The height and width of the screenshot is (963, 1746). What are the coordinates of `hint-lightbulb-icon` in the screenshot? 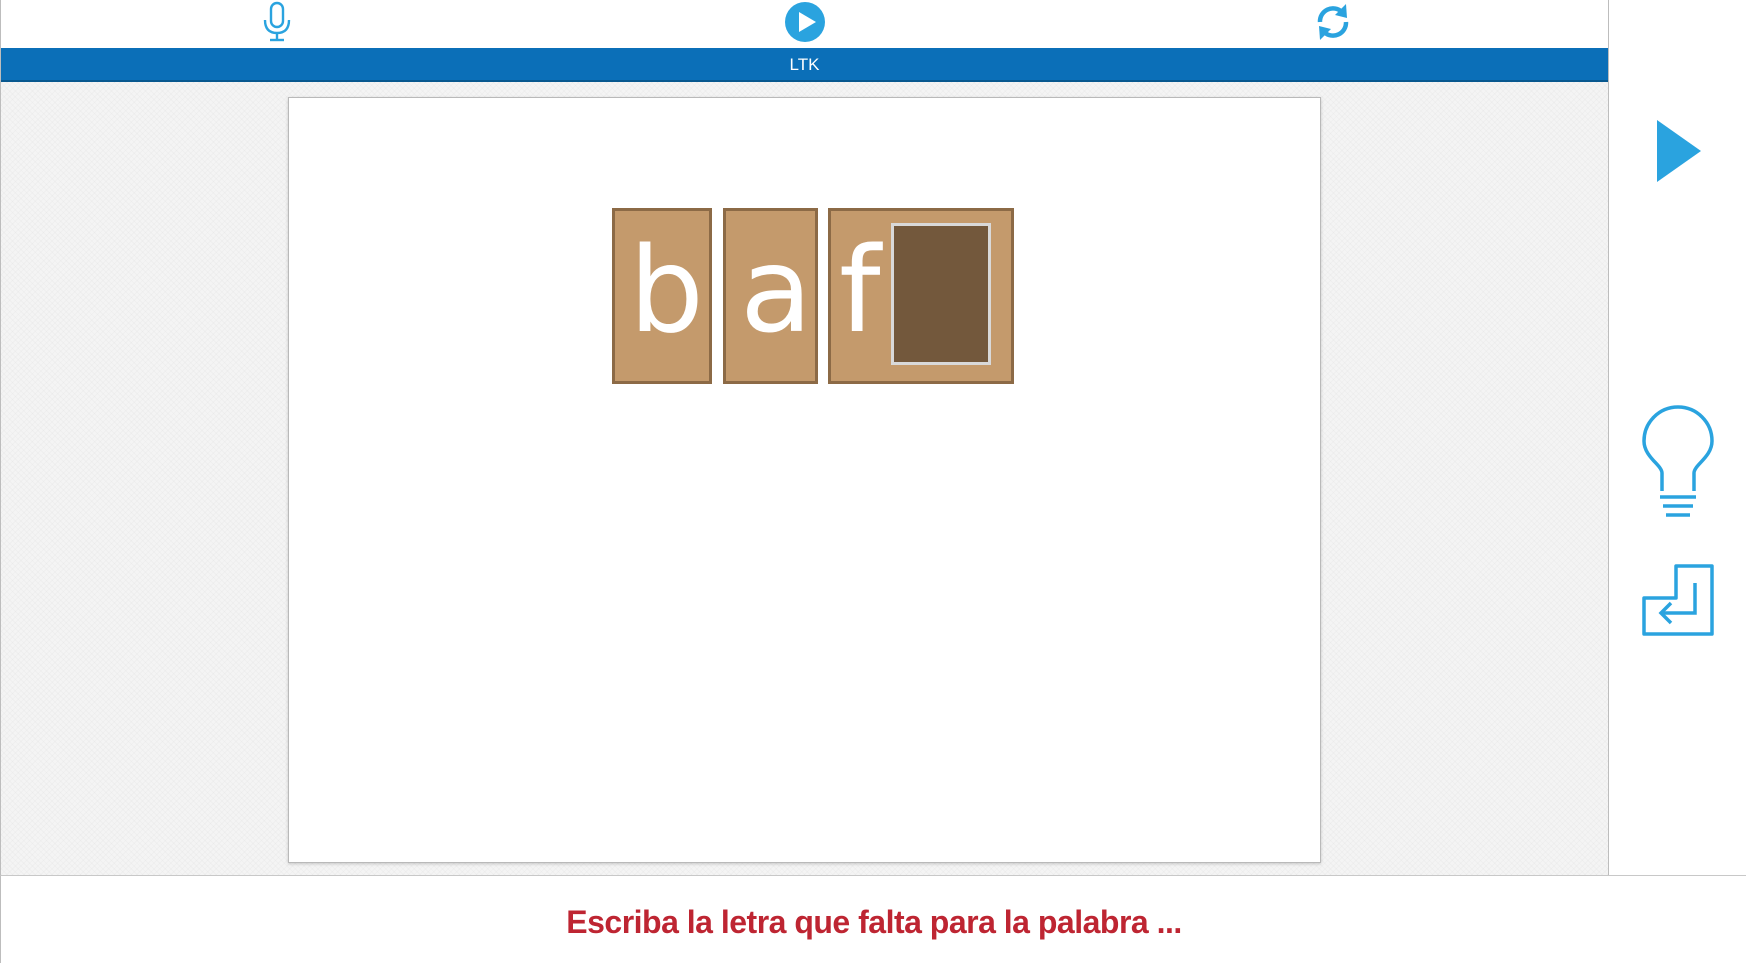 It's located at (1677, 461).